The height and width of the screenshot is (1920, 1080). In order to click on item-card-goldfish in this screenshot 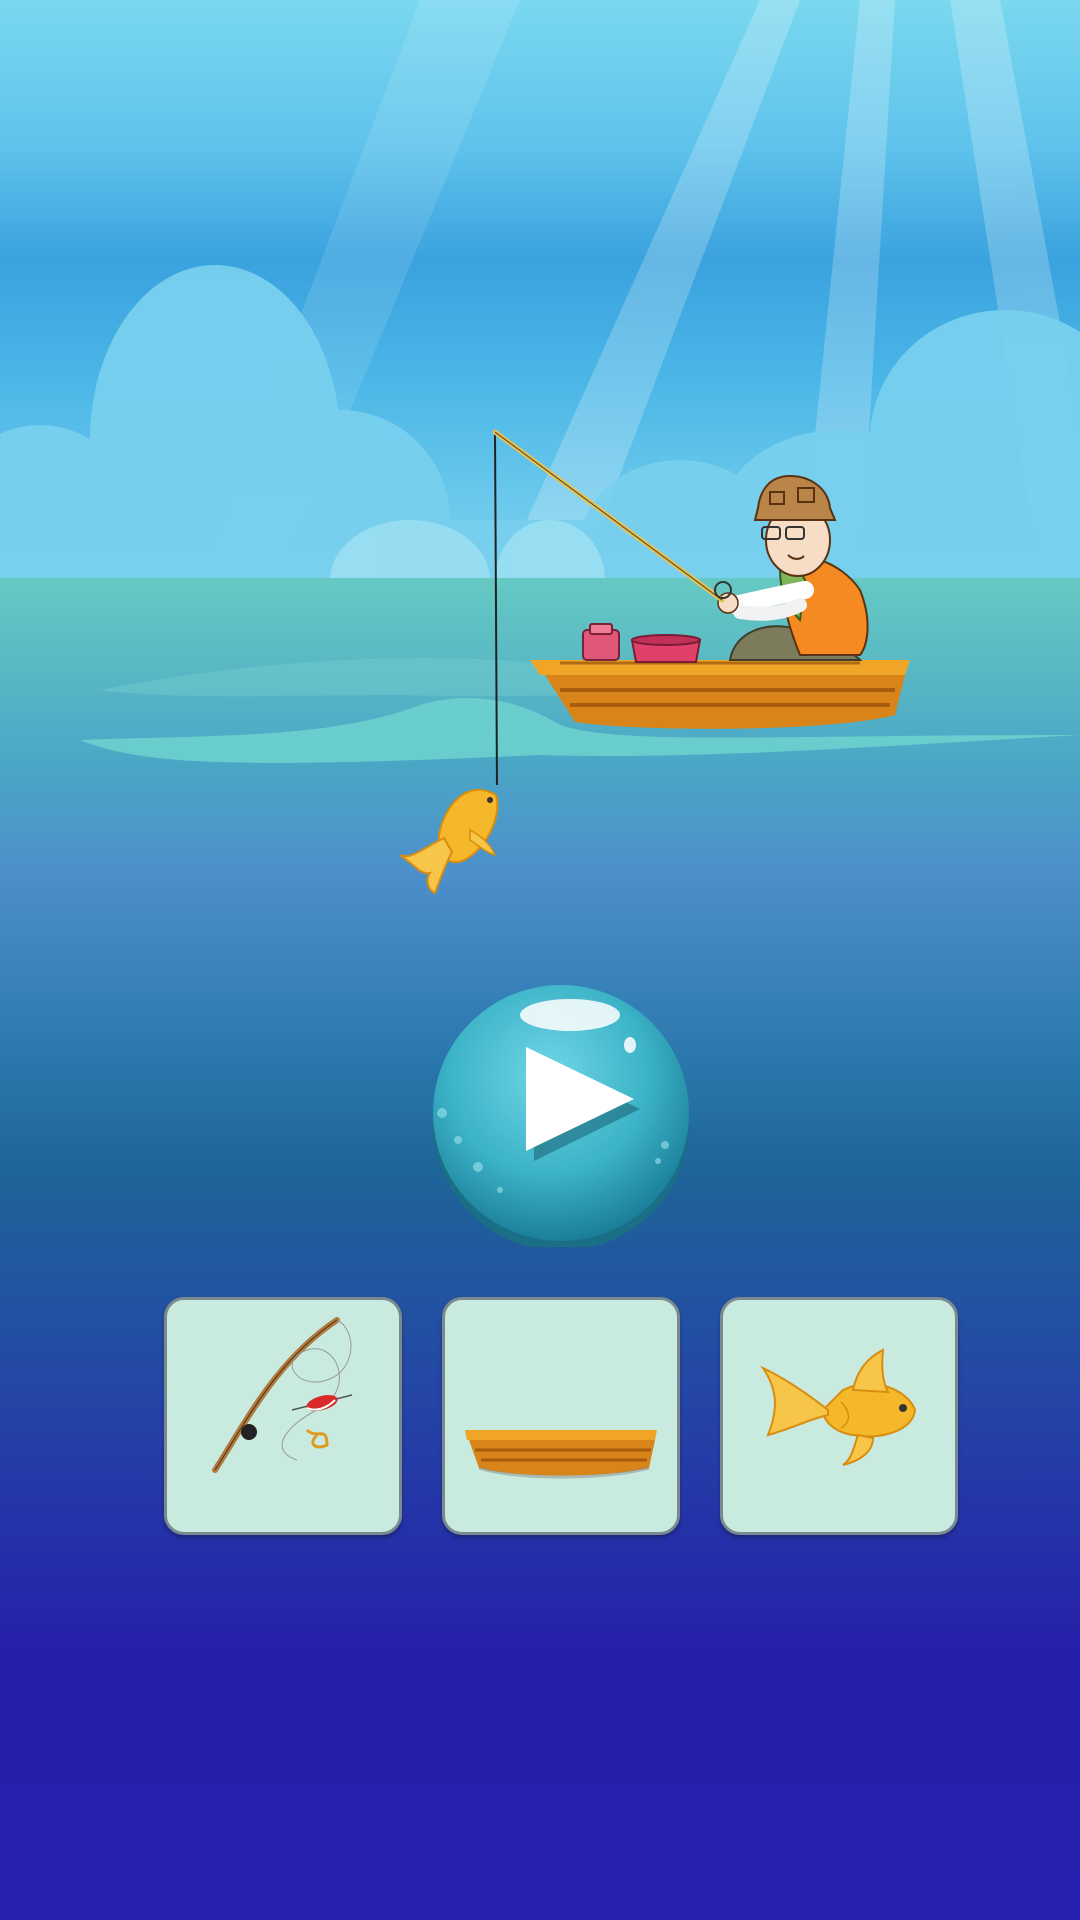, I will do `click(839, 1416)`.